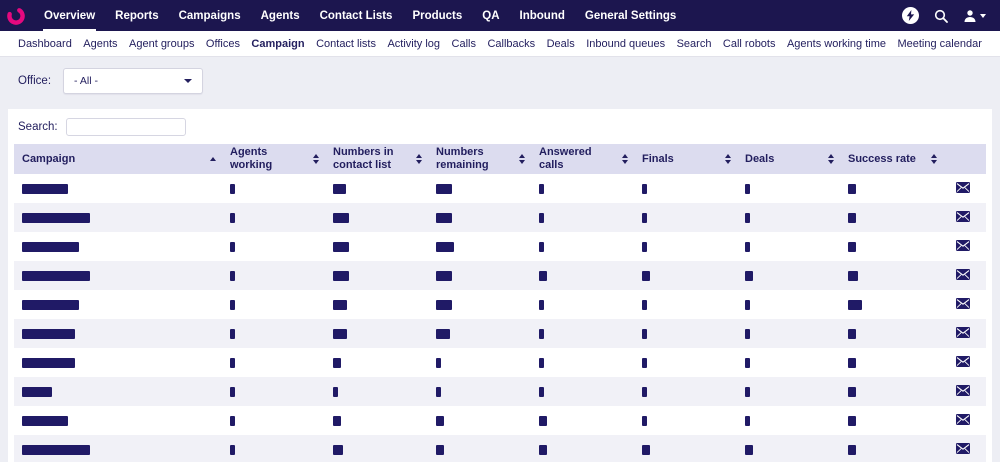  Describe the element at coordinates (280, 15) in the screenshot. I see `topnav-item-agents: Agents` at that location.